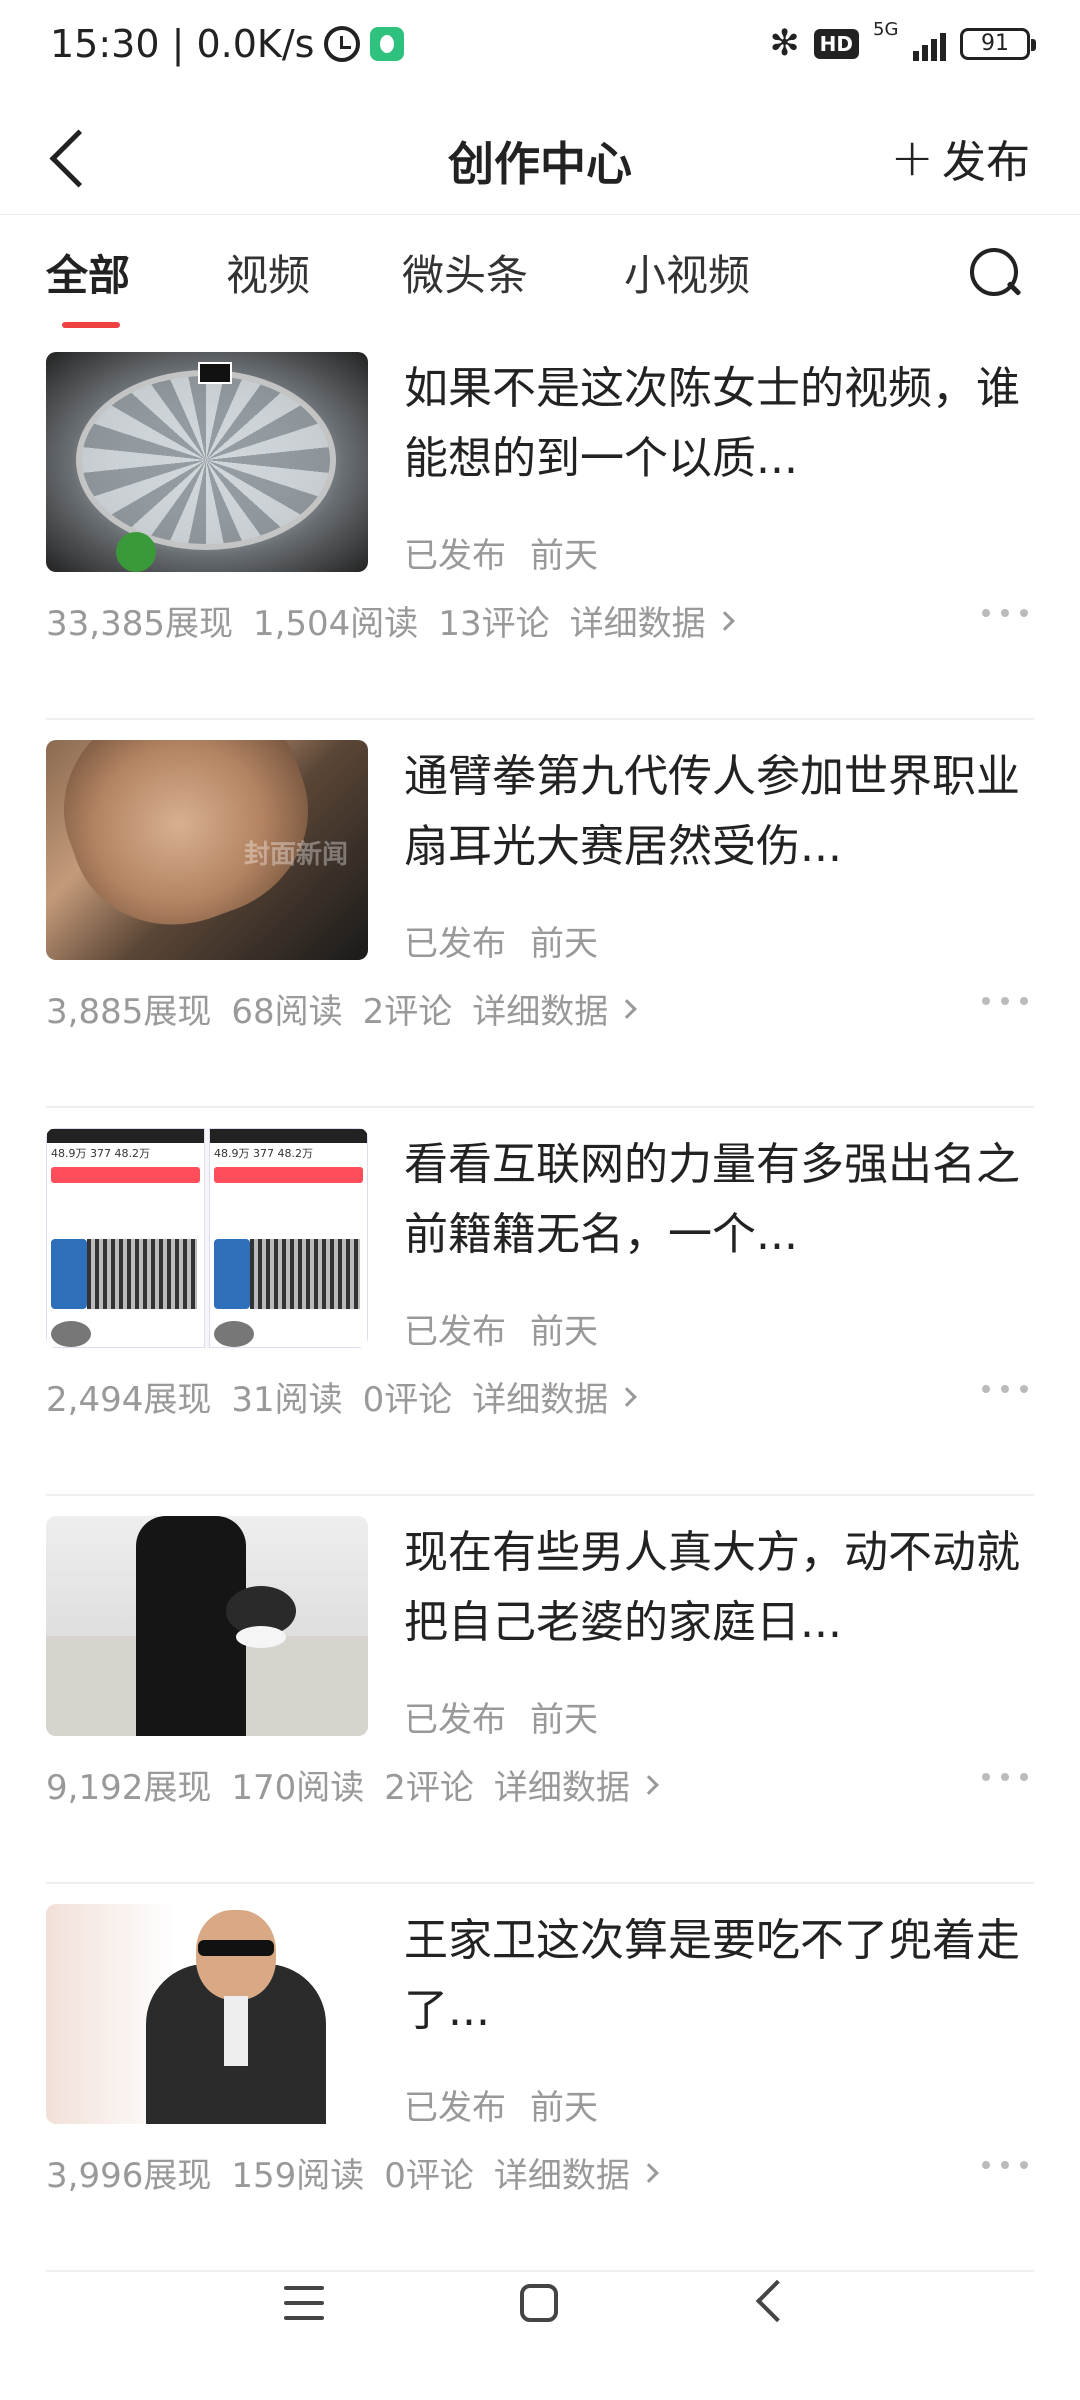  I want to click on plus-icon: +, so click(912, 158).